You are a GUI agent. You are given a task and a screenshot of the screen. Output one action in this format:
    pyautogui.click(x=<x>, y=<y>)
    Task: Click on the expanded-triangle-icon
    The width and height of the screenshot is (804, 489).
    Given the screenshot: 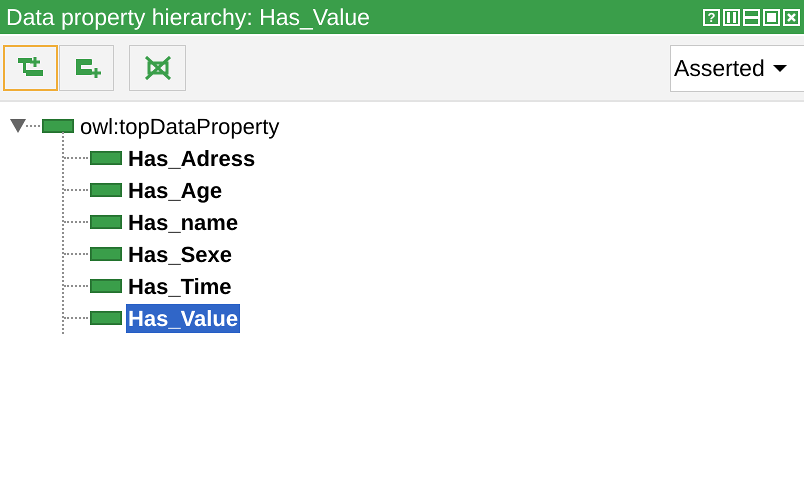 What is the action you would take?
    pyautogui.click(x=18, y=126)
    